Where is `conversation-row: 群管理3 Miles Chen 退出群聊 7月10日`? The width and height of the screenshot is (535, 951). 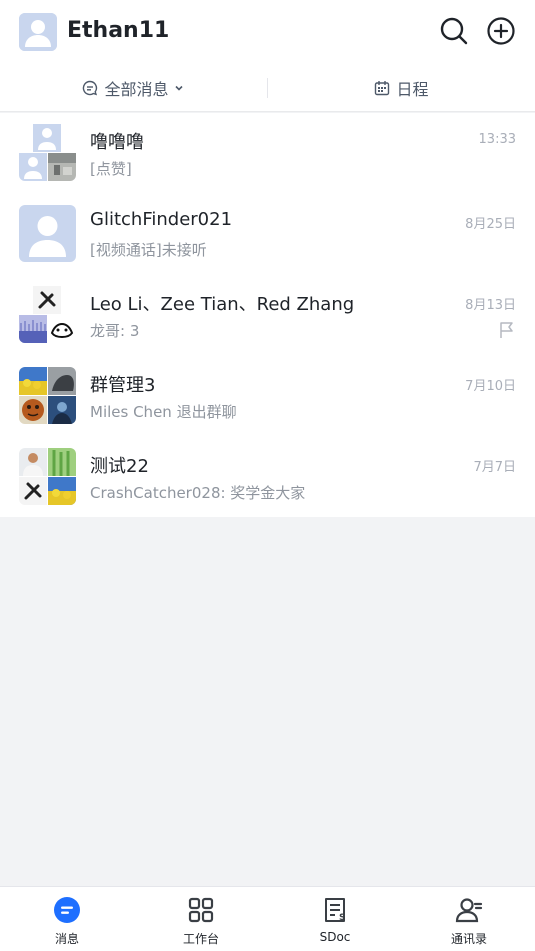 conversation-row: 群管理3 Miles Chen 退出群聊 7月10日 is located at coordinates (267, 396).